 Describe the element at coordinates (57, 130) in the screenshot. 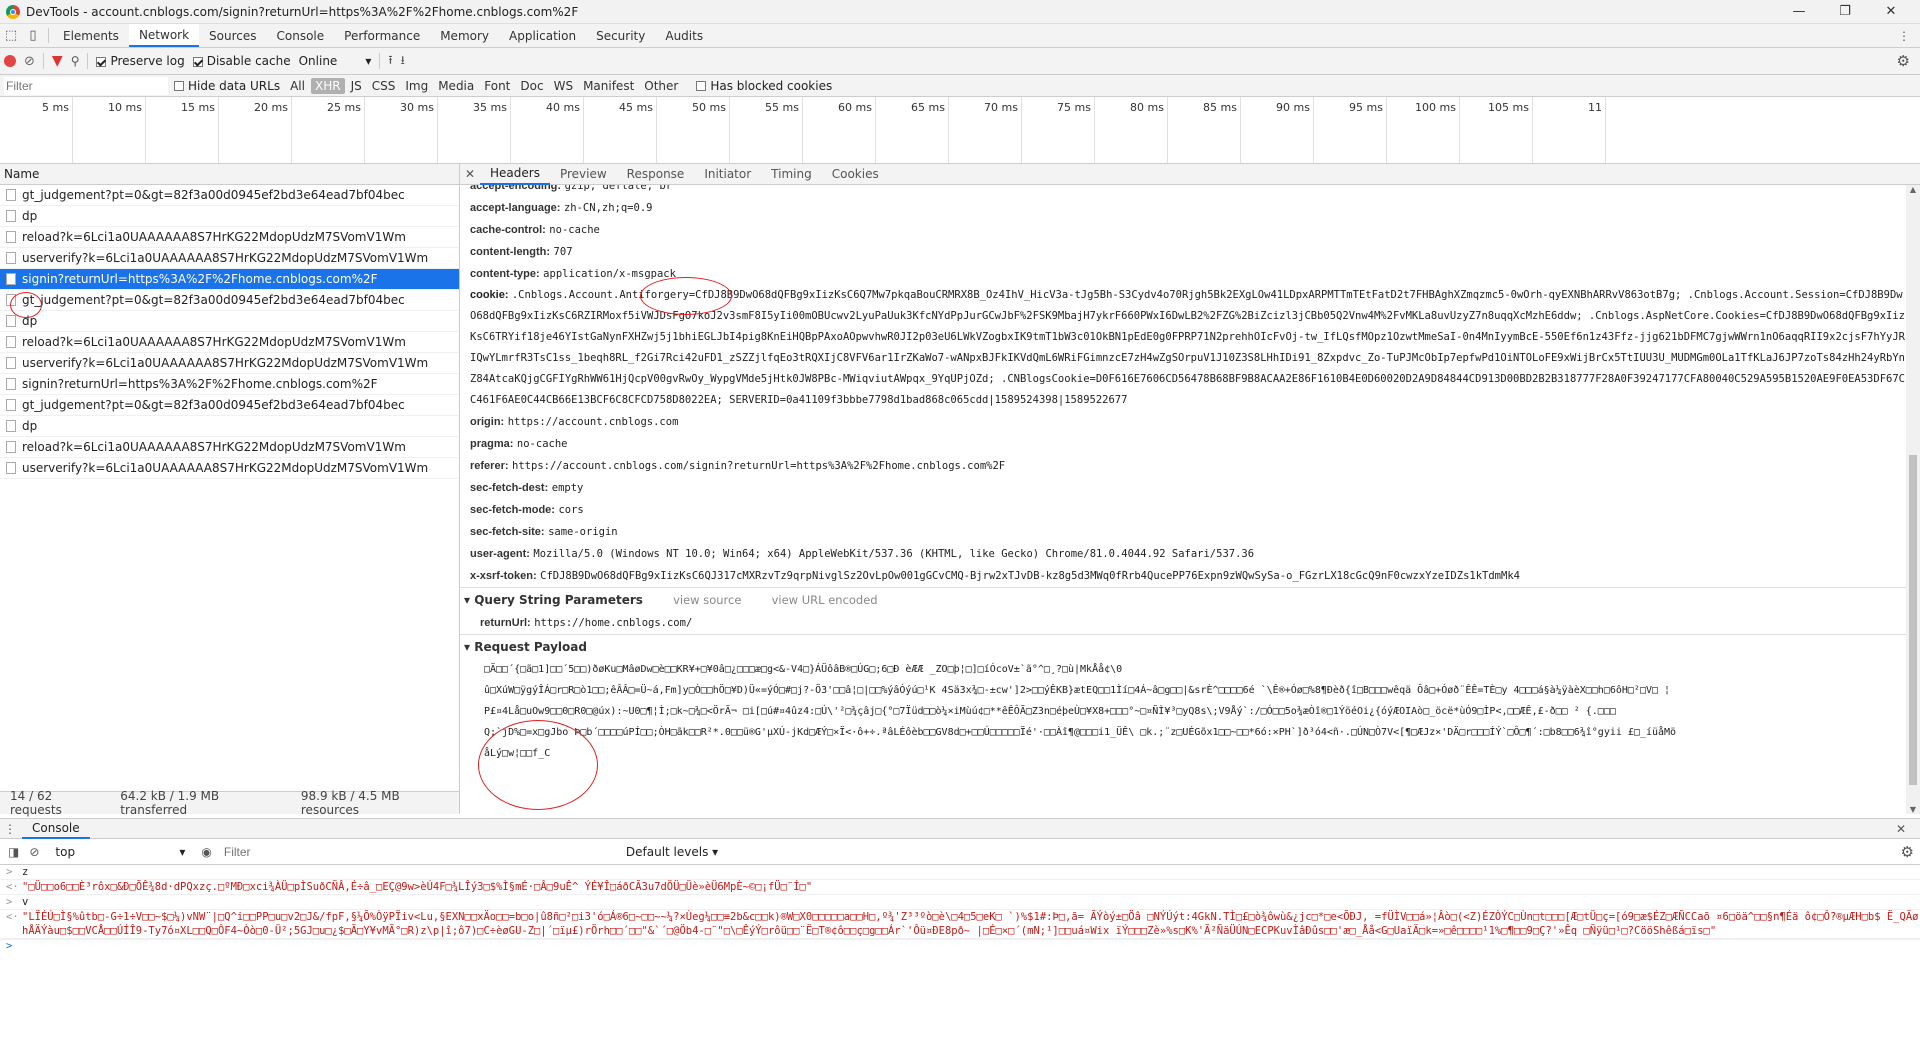

I see `timeline-tick: 5 ms` at that location.